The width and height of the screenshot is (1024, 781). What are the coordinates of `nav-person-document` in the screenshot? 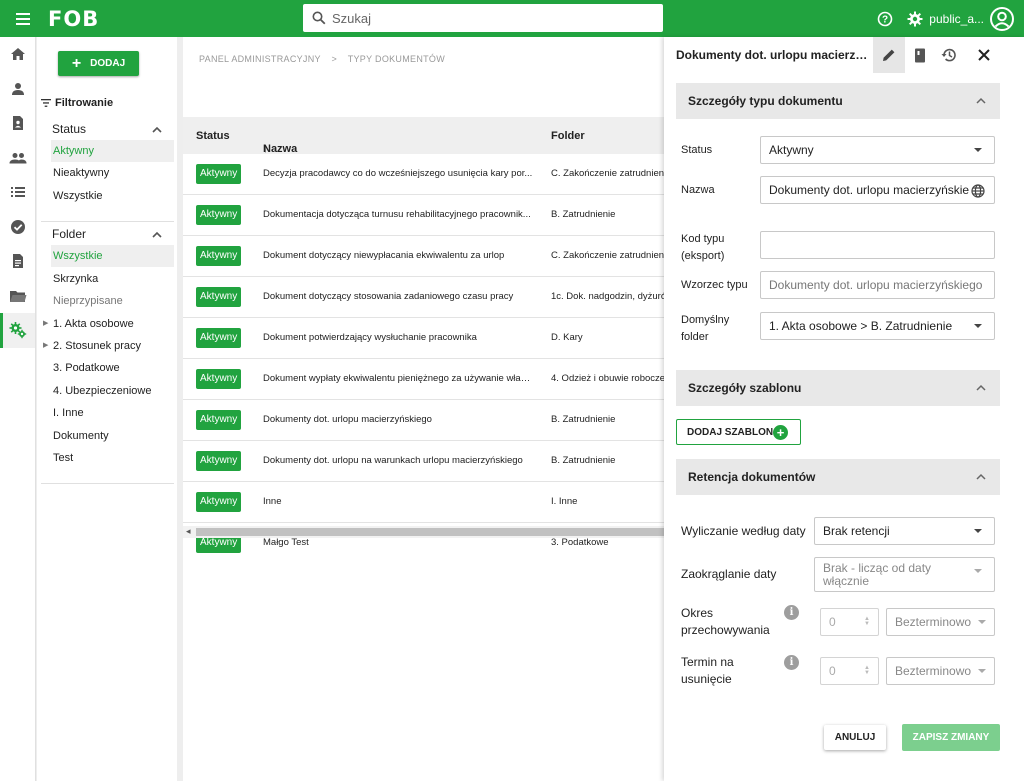 It's located at (17, 123).